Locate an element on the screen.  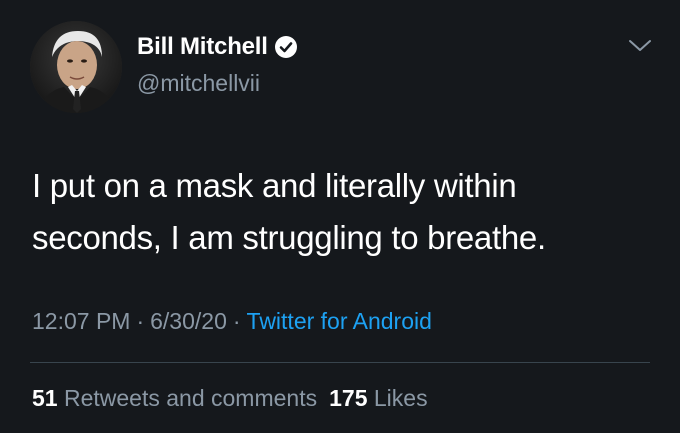
likes-label: Likes is located at coordinates (400, 398).